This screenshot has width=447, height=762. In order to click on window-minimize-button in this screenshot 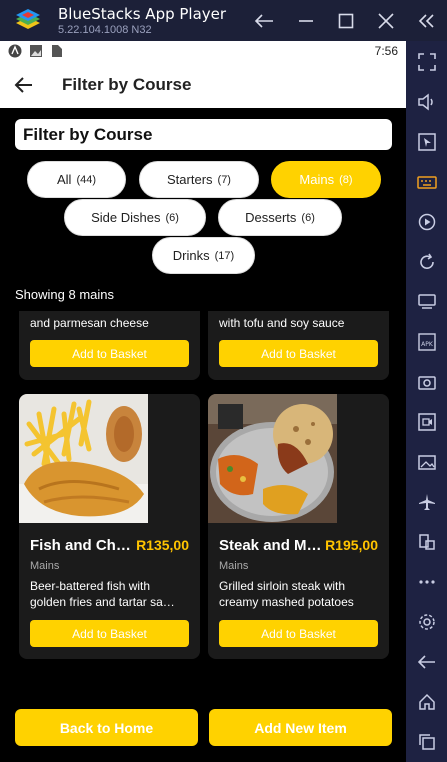, I will do `click(306, 21)`.